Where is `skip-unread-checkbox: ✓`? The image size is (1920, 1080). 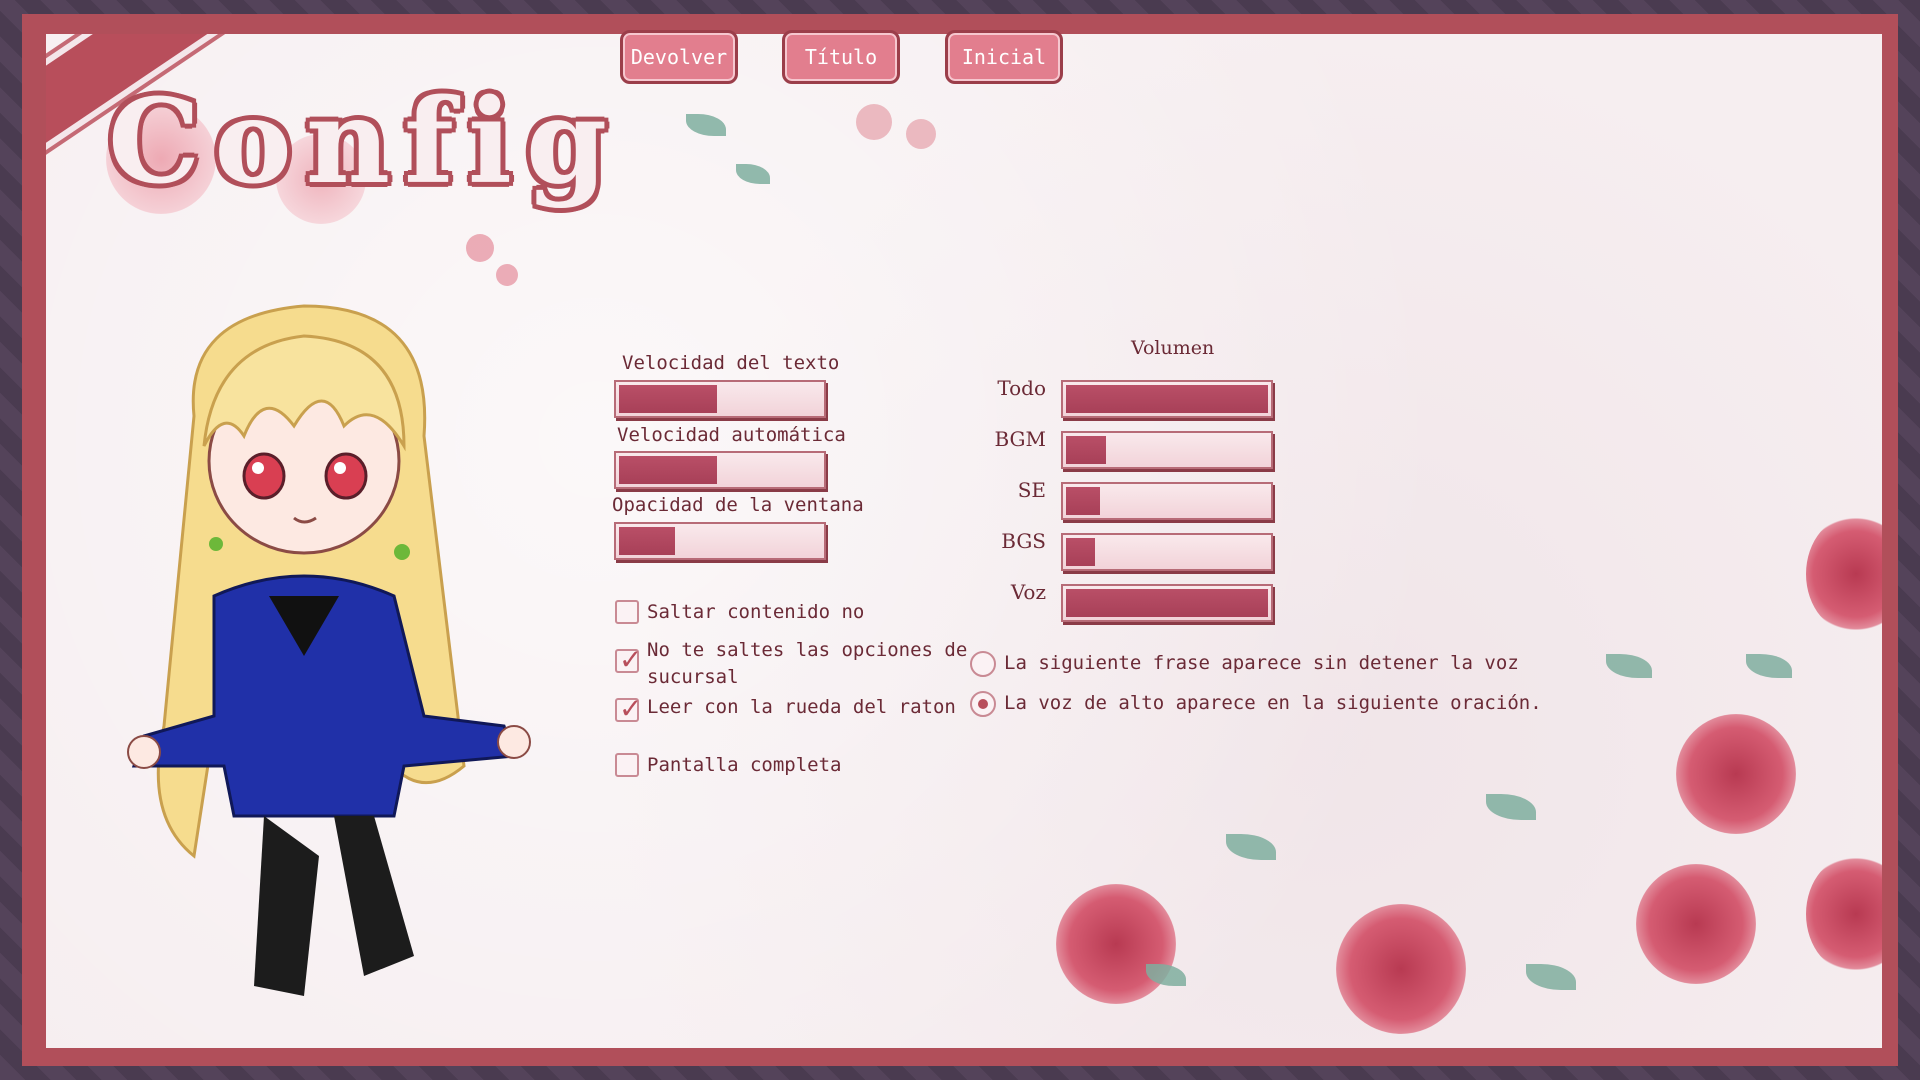
skip-unread-checkbox: ✓ is located at coordinates (627, 612).